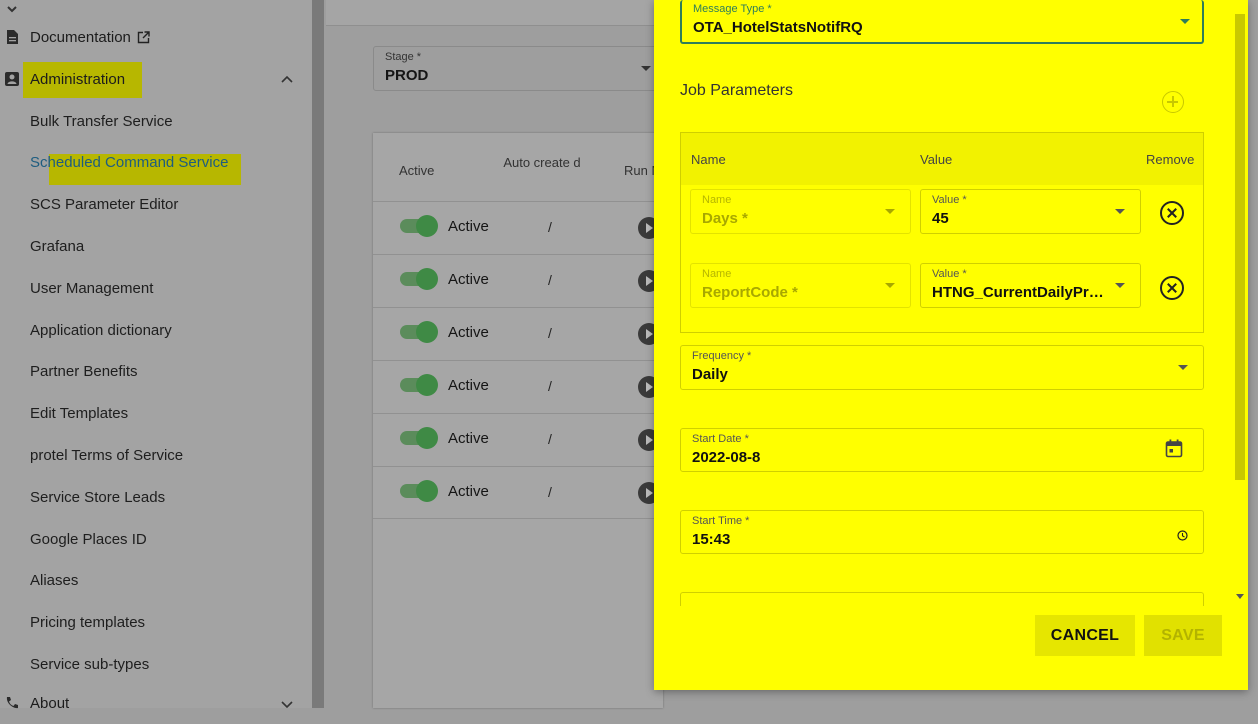 The image size is (1258, 724). Describe the element at coordinates (101, 330) in the screenshot. I see `sidebar-item-application-dictionary: Application dictionary` at that location.